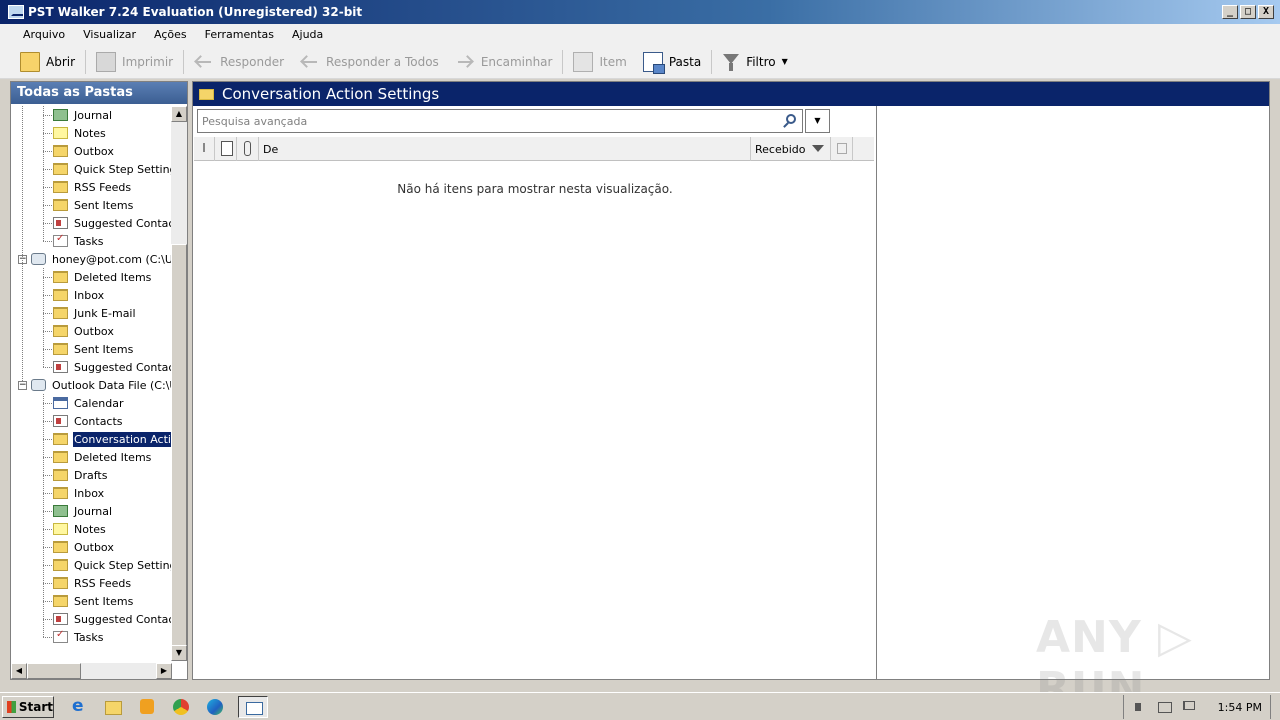  What do you see at coordinates (248, 149) in the screenshot?
I see `column-attachment` at bounding box center [248, 149].